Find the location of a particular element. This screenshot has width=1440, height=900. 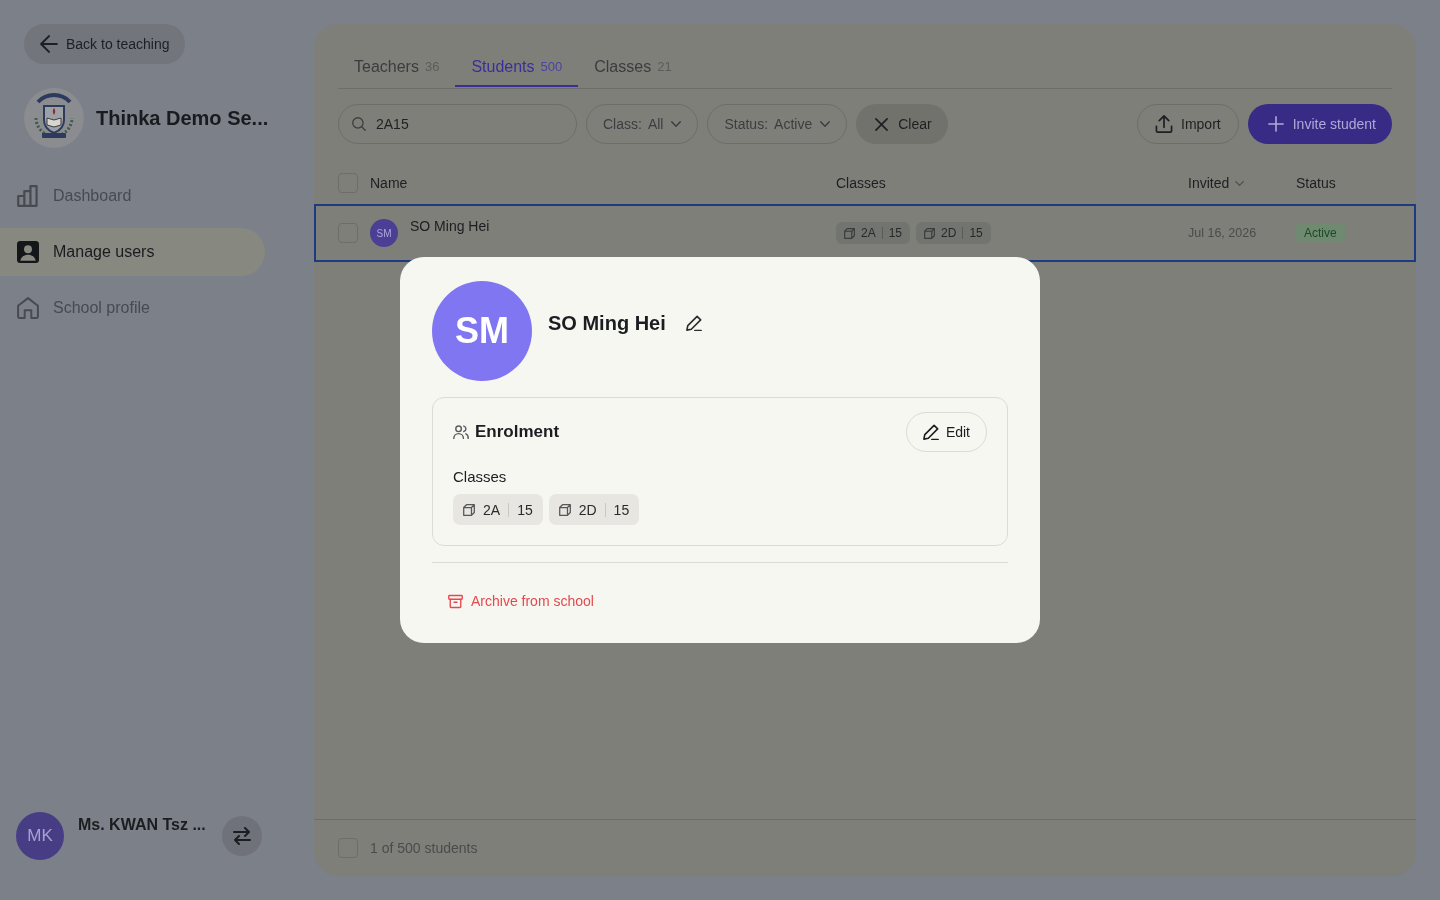

switch-account-button is located at coordinates (242, 836).